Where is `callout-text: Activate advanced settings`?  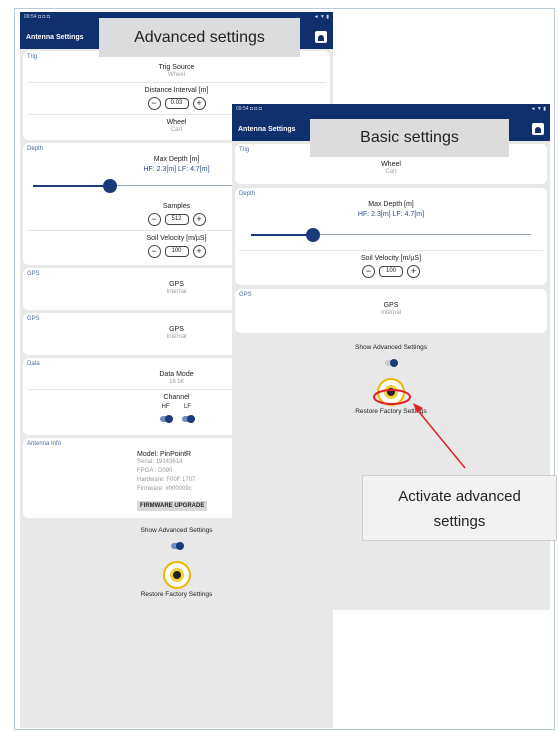 callout-text: Activate advanced settings is located at coordinates (459, 509).